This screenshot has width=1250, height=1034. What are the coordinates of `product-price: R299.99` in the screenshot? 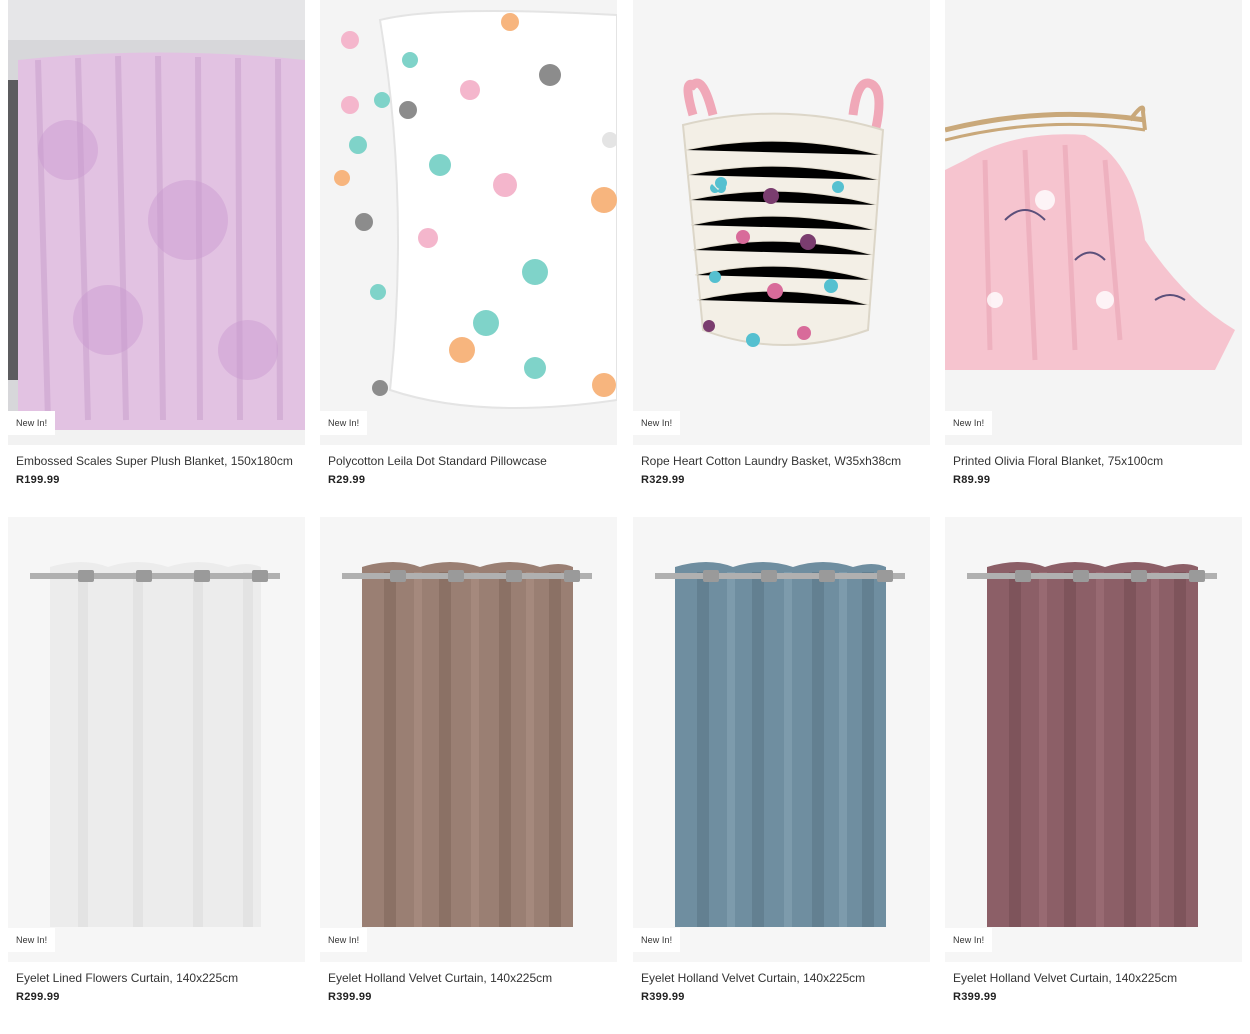 It's located at (38, 997).